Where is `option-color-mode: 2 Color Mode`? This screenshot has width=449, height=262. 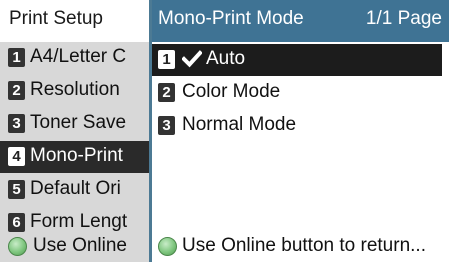 option-color-mode: 2 Color Mode is located at coordinates (297, 93).